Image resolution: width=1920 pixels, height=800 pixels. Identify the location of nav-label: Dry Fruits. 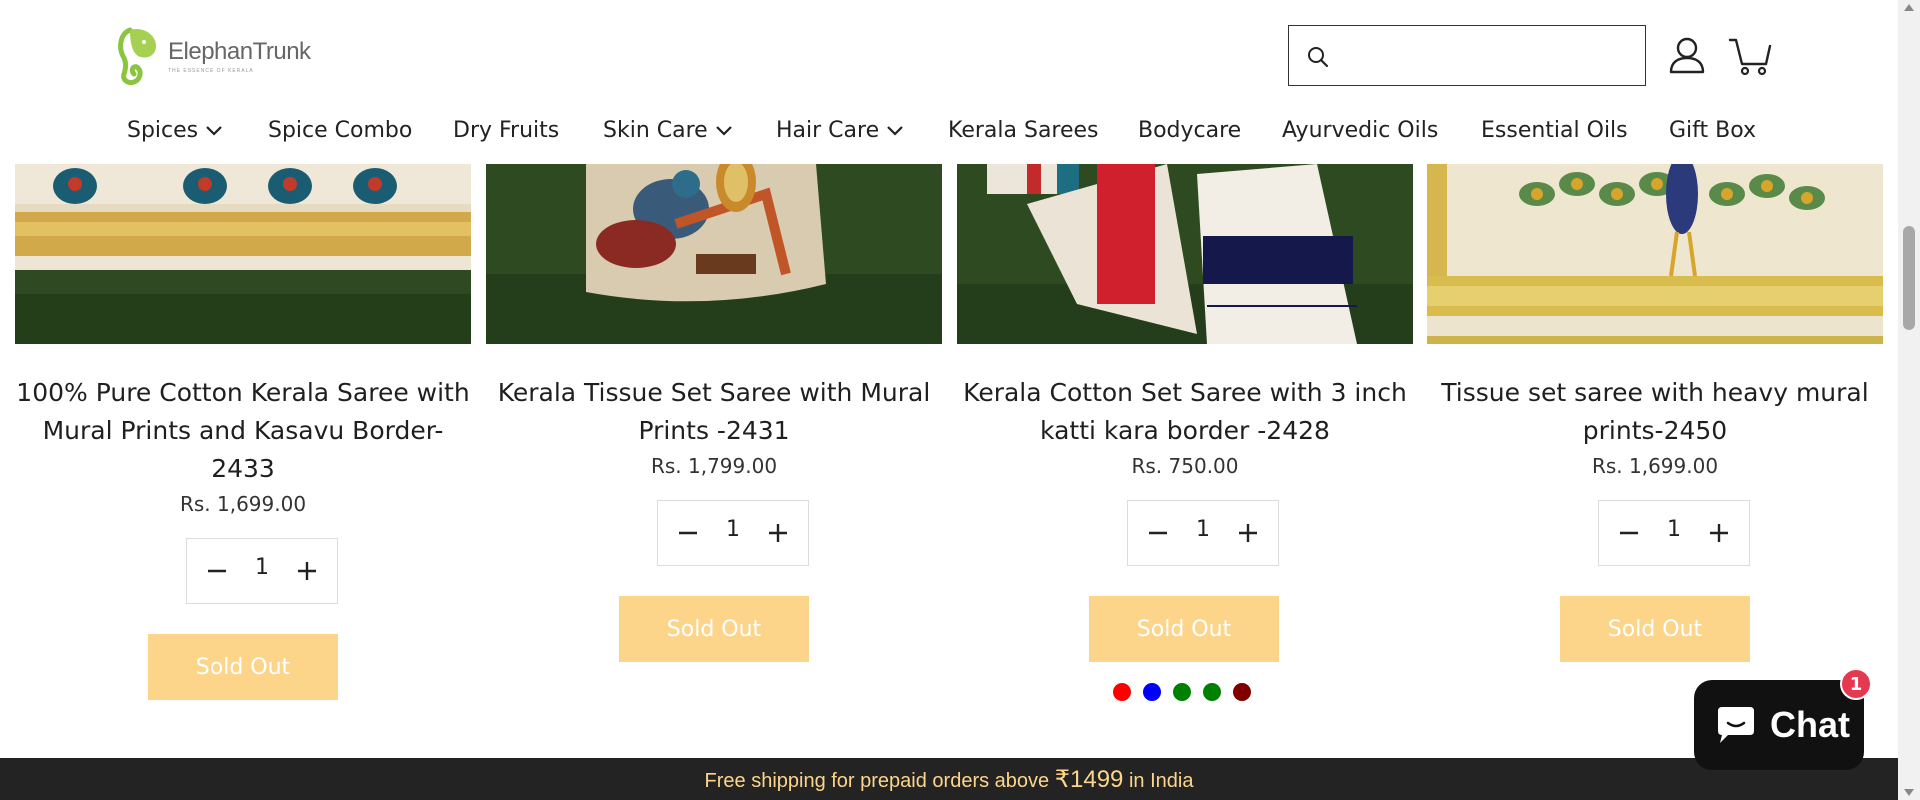
(506, 130).